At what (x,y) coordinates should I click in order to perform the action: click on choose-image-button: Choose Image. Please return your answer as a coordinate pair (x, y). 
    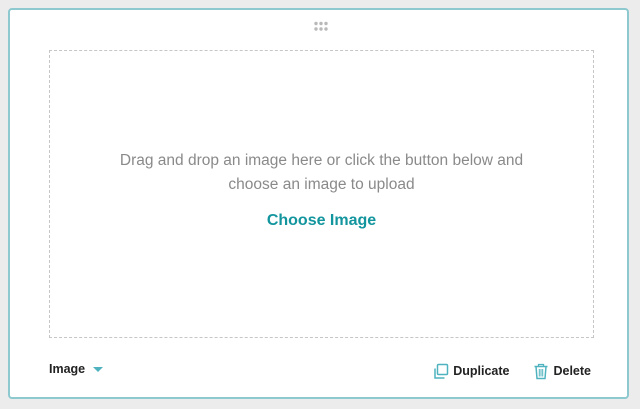
    Looking at the image, I should click on (321, 221).